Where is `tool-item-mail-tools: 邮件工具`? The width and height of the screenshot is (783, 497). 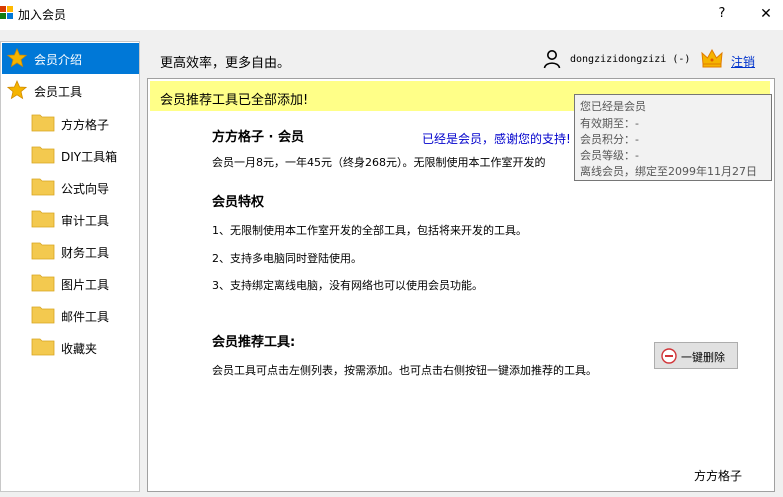 tool-item-mail-tools: 邮件工具 is located at coordinates (83, 315).